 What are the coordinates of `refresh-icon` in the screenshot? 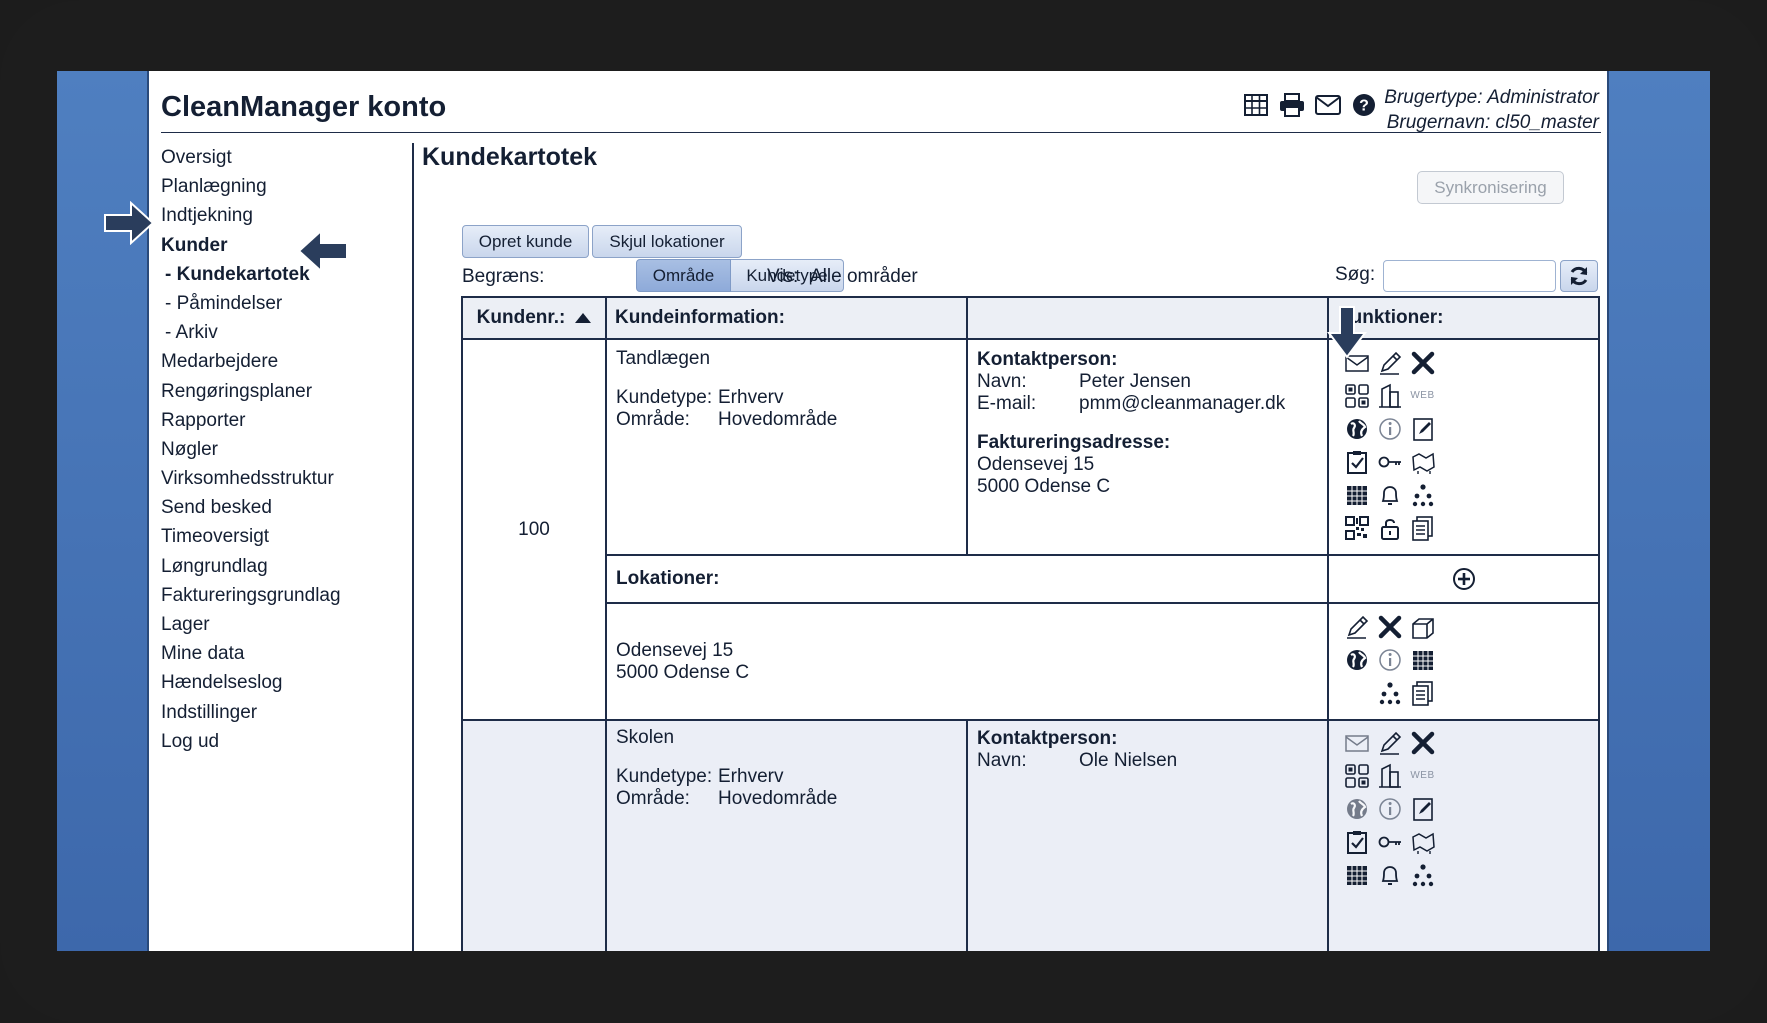 It's located at (1579, 276).